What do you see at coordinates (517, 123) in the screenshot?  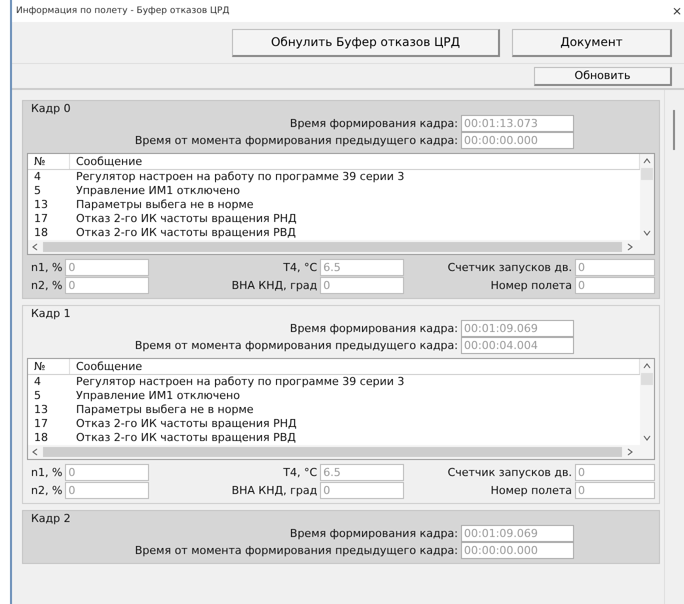 I see `time-field: 00:01:13.073` at bounding box center [517, 123].